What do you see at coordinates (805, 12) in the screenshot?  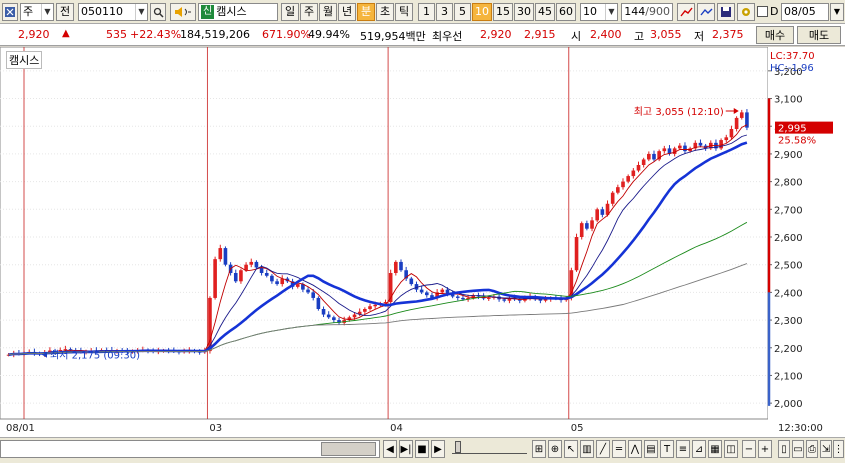 I see `date-field: 08/05` at bounding box center [805, 12].